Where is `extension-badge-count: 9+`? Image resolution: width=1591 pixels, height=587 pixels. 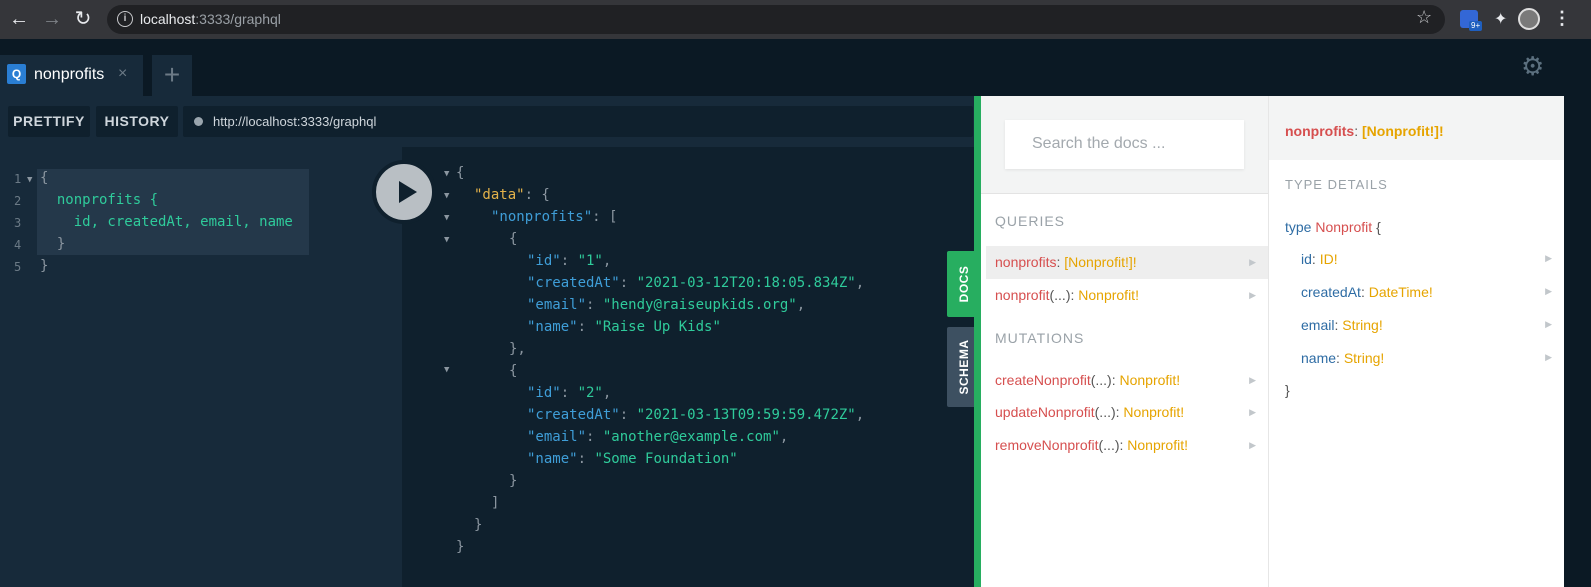 extension-badge-count: 9+ is located at coordinates (1476, 26).